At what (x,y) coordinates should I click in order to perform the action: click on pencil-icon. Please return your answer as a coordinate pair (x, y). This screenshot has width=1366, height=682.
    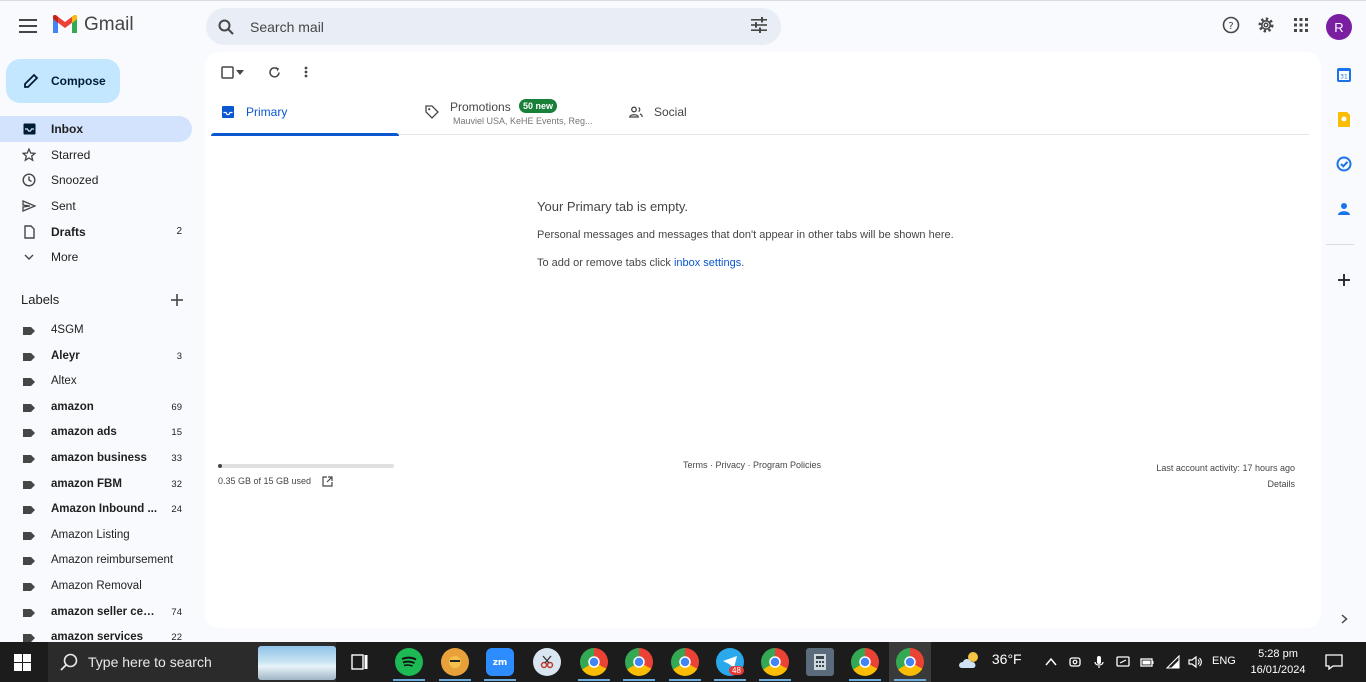
    Looking at the image, I should click on (31, 80).